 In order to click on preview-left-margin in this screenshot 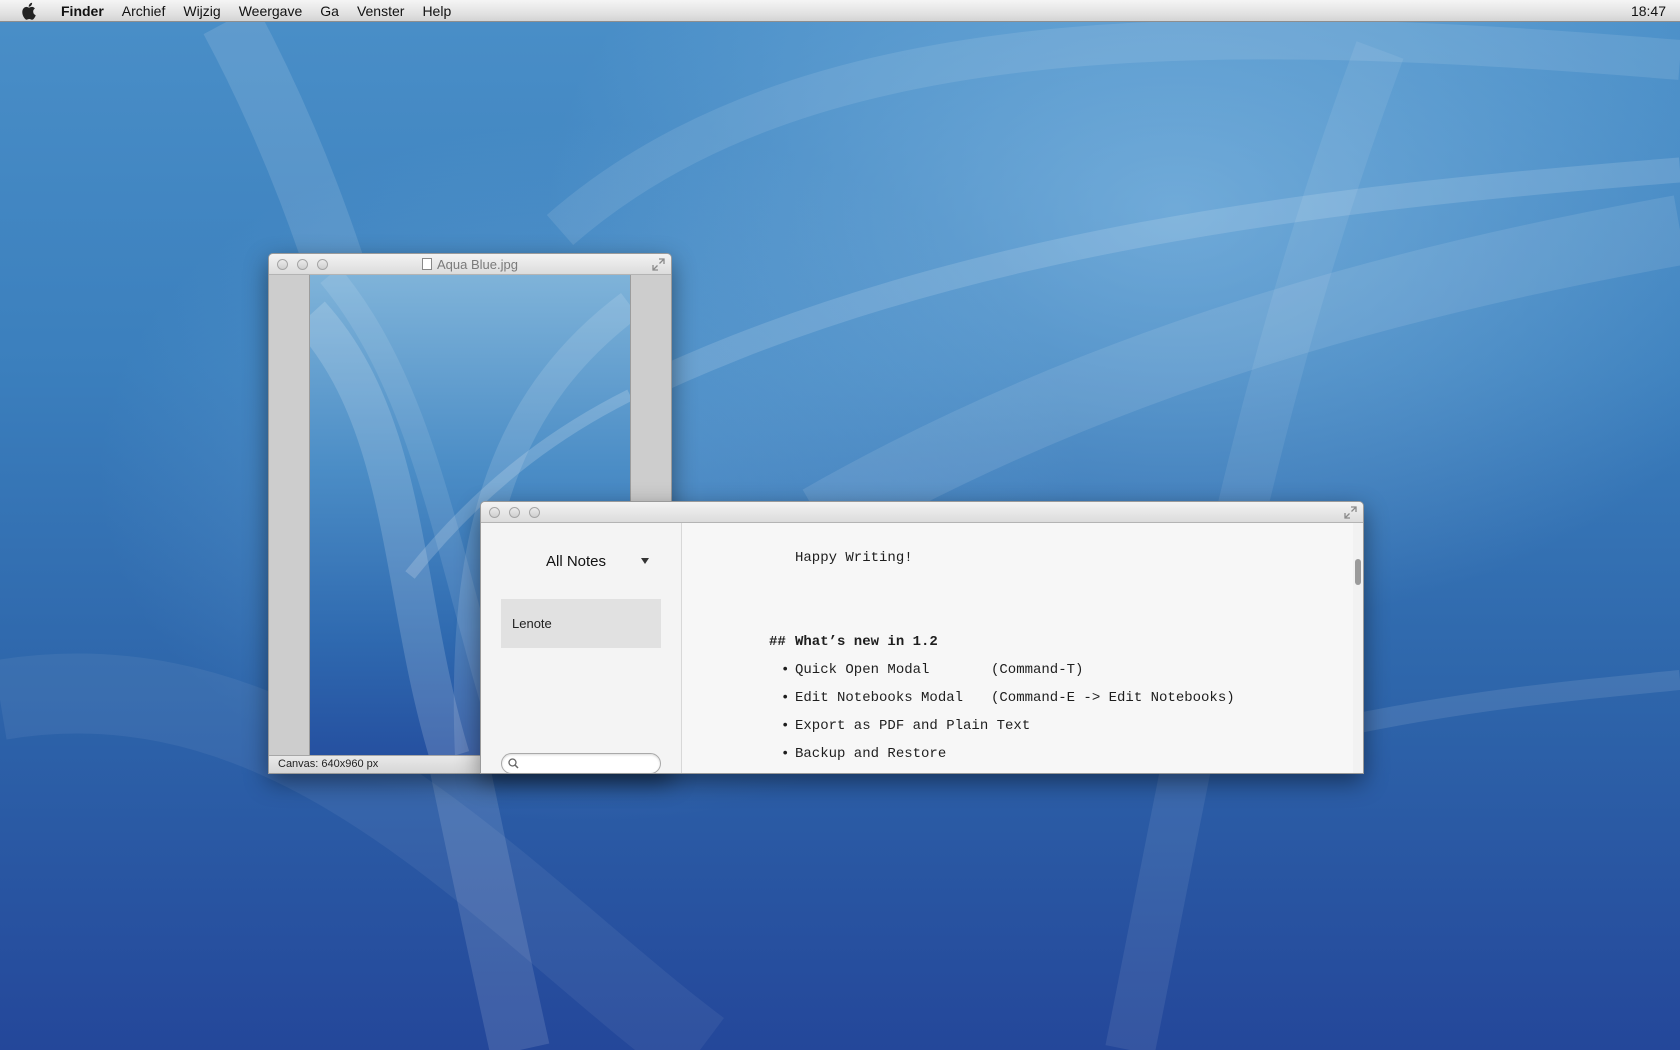, I will do `click(289, 516)`.